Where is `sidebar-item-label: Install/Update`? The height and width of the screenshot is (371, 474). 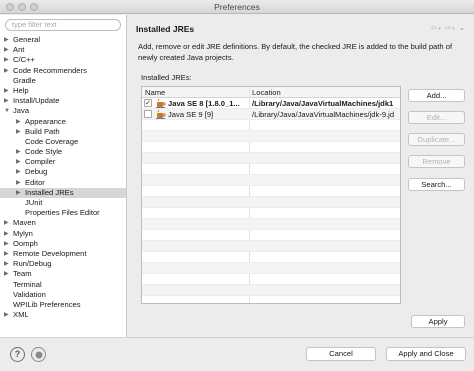 sidebar-item-label: Install/Update is located at coordinates (36, 101).